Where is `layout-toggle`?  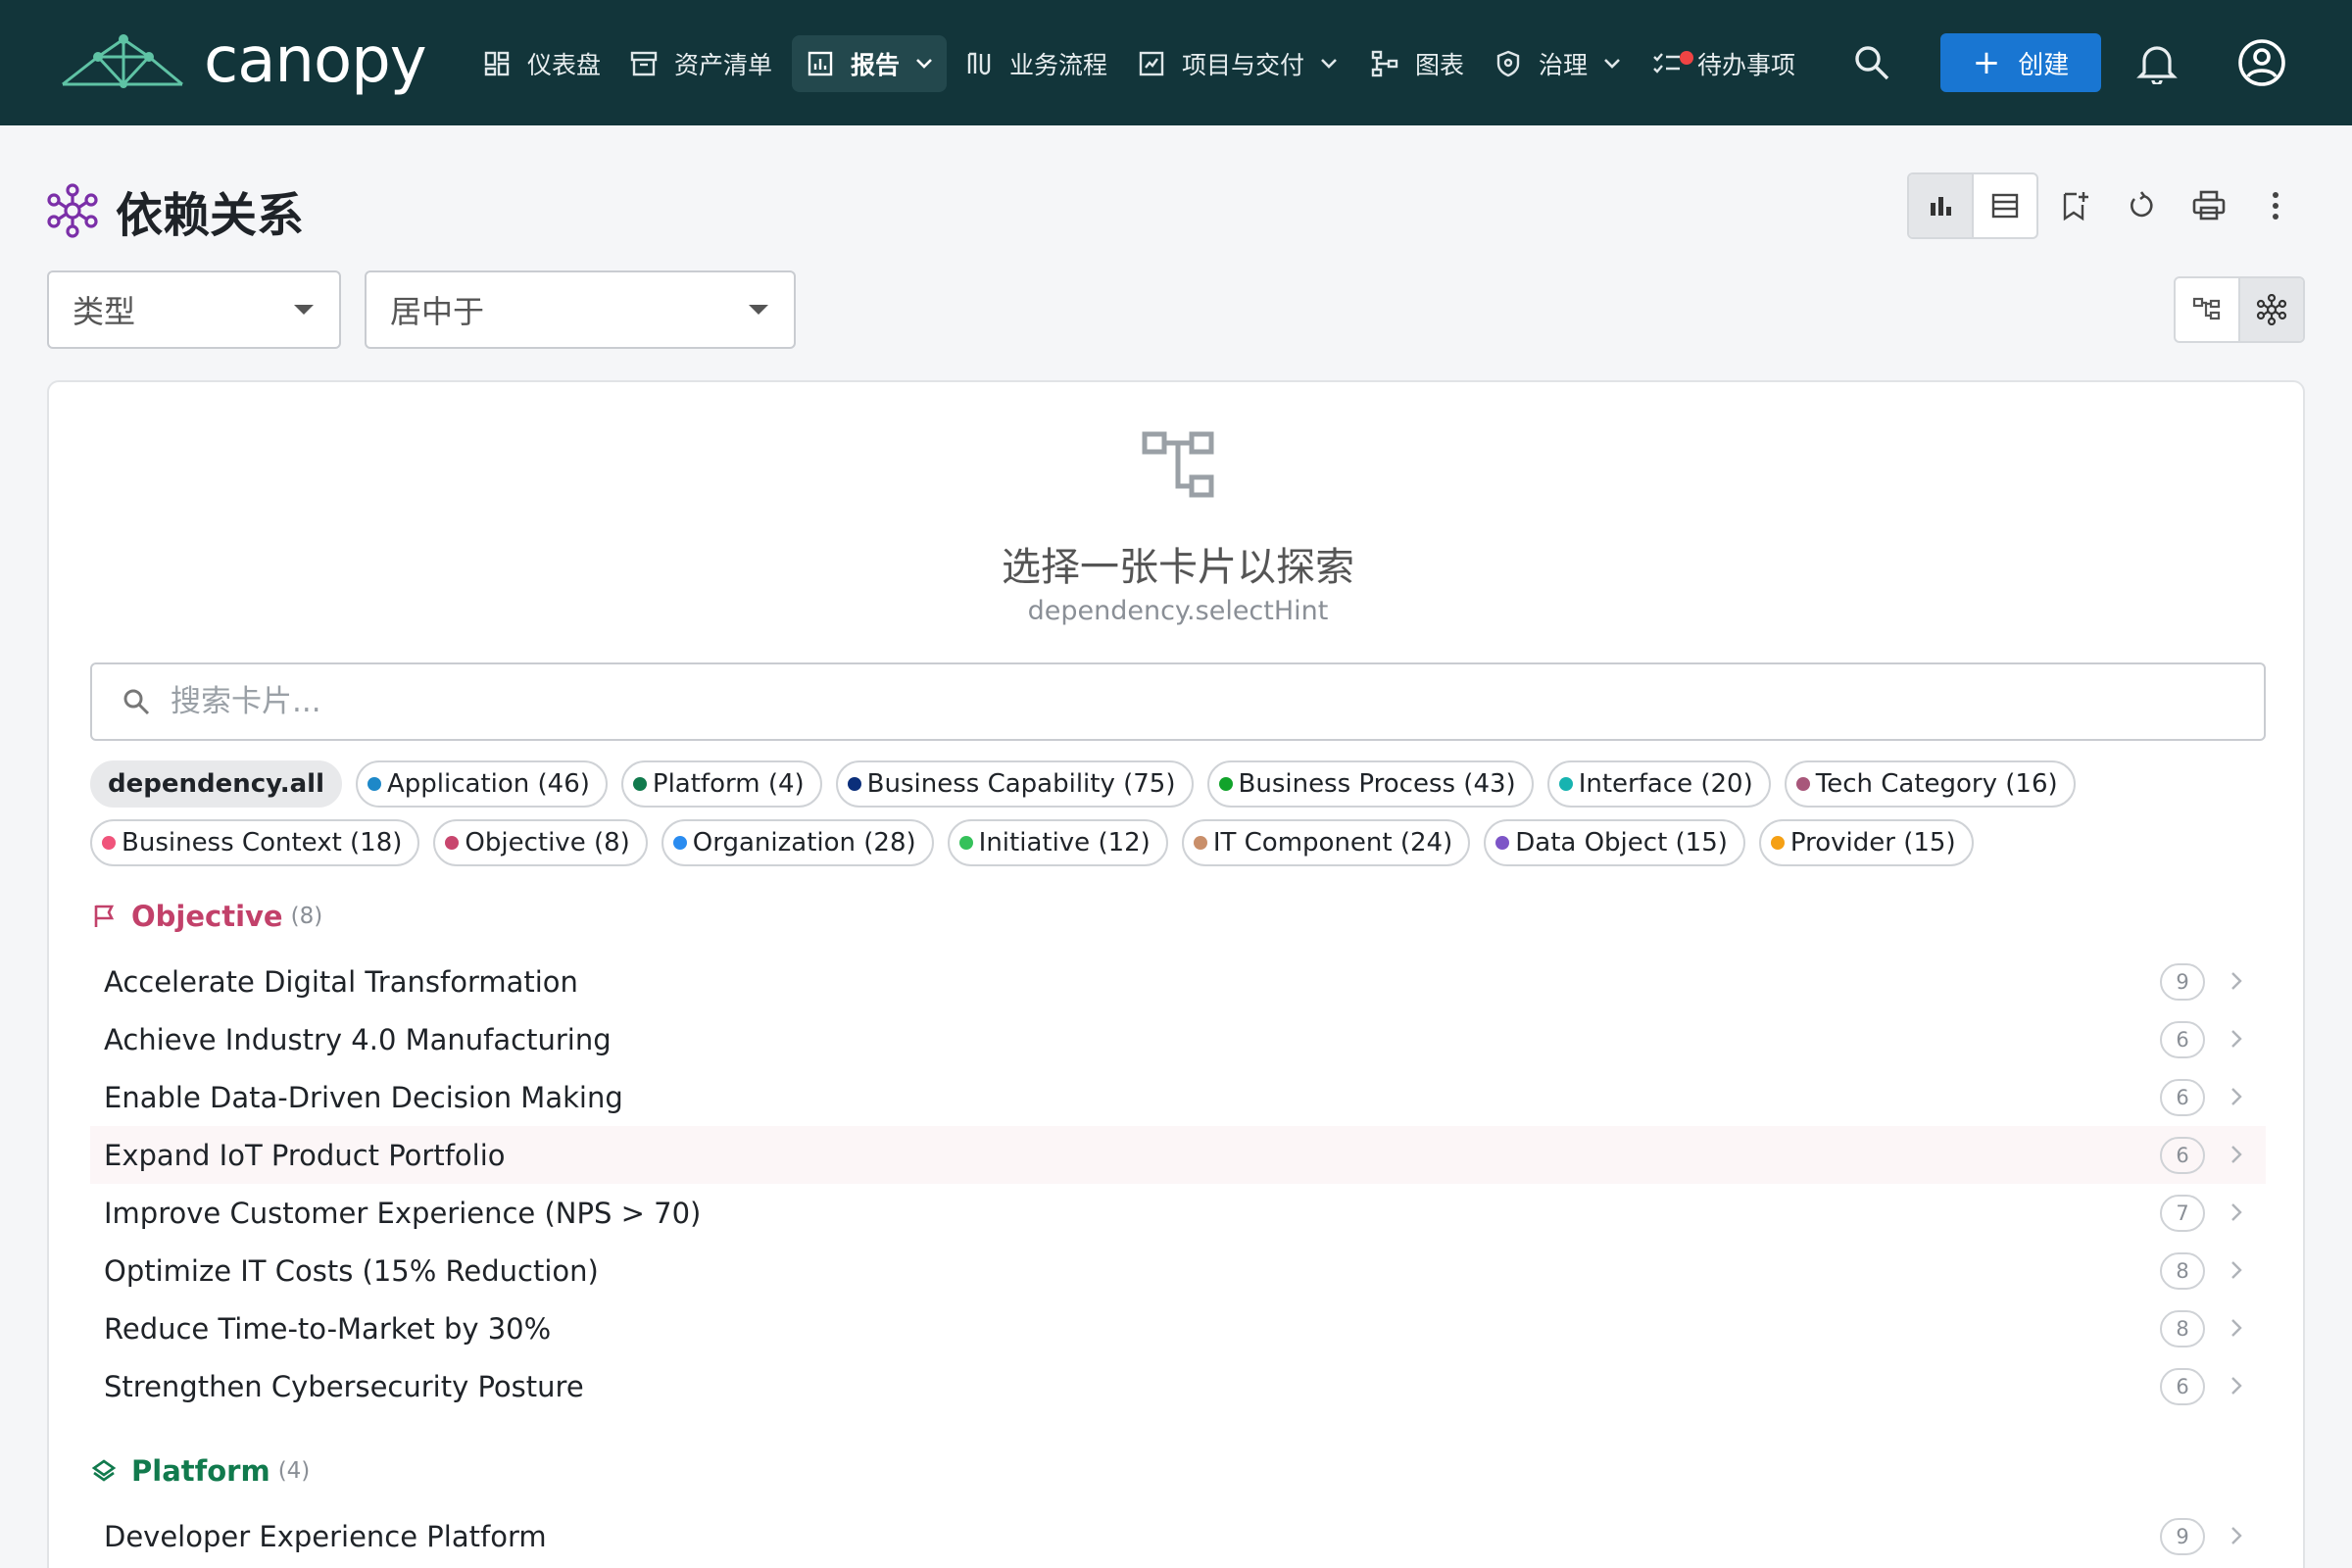 layout-toggle is located at coordinates (2239, 309).